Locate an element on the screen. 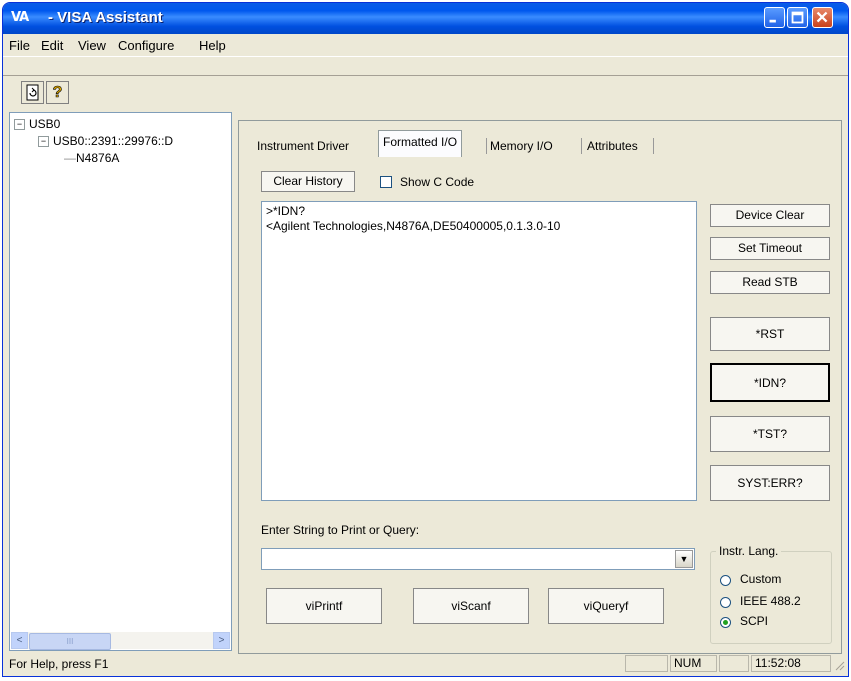 This screenshot has height=681, width=851. history-line: >*IDN? is located at coordinates (286, 211).